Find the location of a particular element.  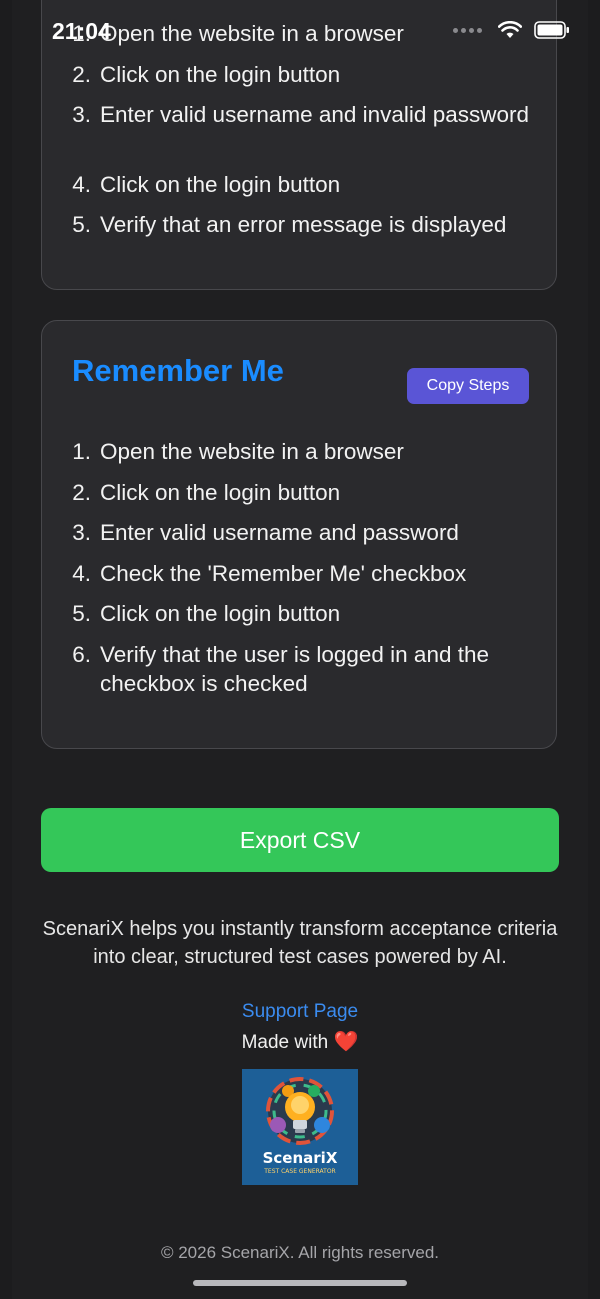

home-indicator is located at coordinates (300, 1283).